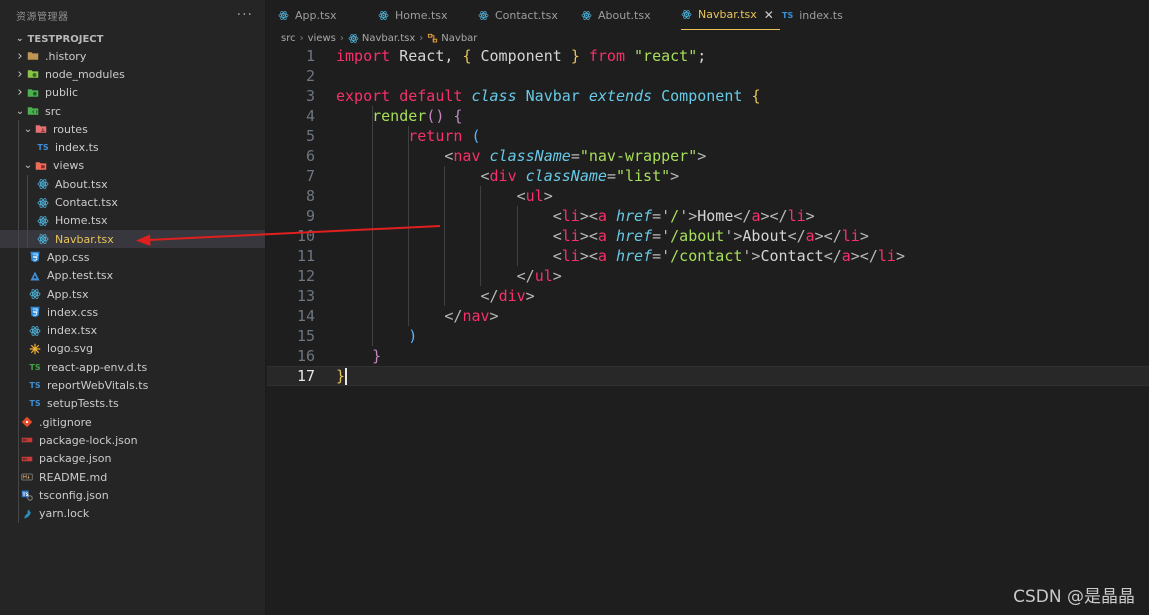 This screenshot has width=1149, height=615. What do you see at coordinates (288, 235) in the screenshot?
I see `annotation-arrow` at bounding box center [288, 235].